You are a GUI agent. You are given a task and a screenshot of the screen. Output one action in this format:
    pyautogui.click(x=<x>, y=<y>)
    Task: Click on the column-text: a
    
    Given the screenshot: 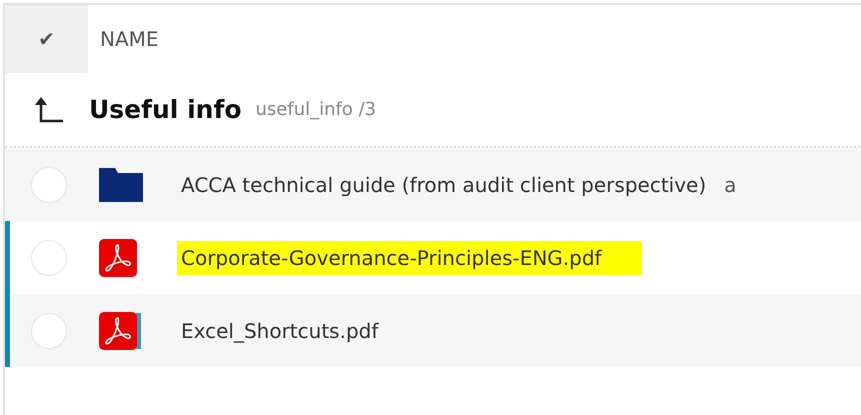 What is the action you would take?
    pyautogui.click(x=730, y=185)
    